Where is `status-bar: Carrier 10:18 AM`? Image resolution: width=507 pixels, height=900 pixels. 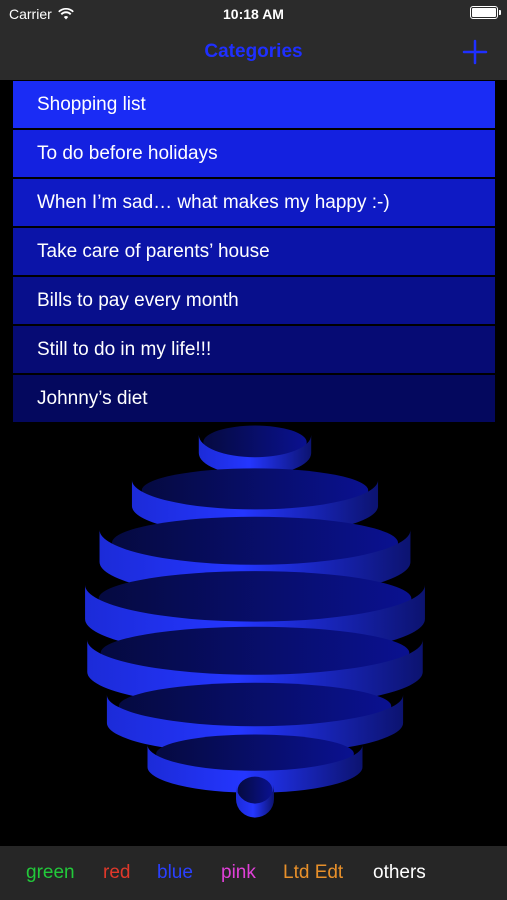
status-bar: Carrier 10:18 AM is located at coordinates (253, 14).